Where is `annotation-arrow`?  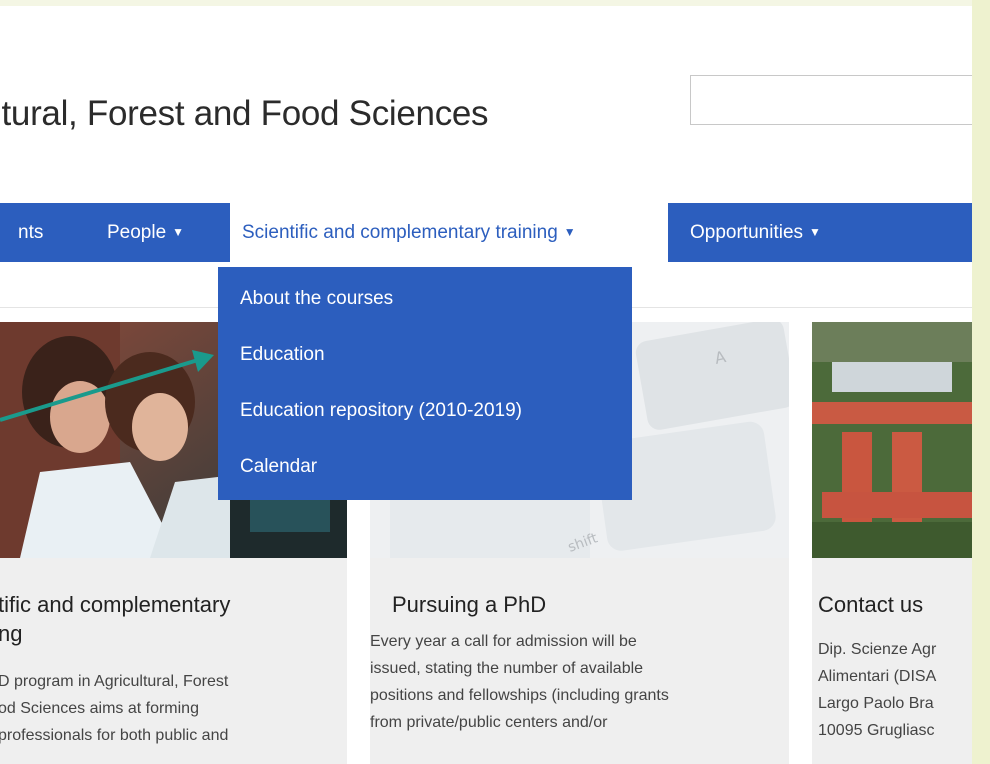
annotation-arrow is located at coordinates (107, 386).